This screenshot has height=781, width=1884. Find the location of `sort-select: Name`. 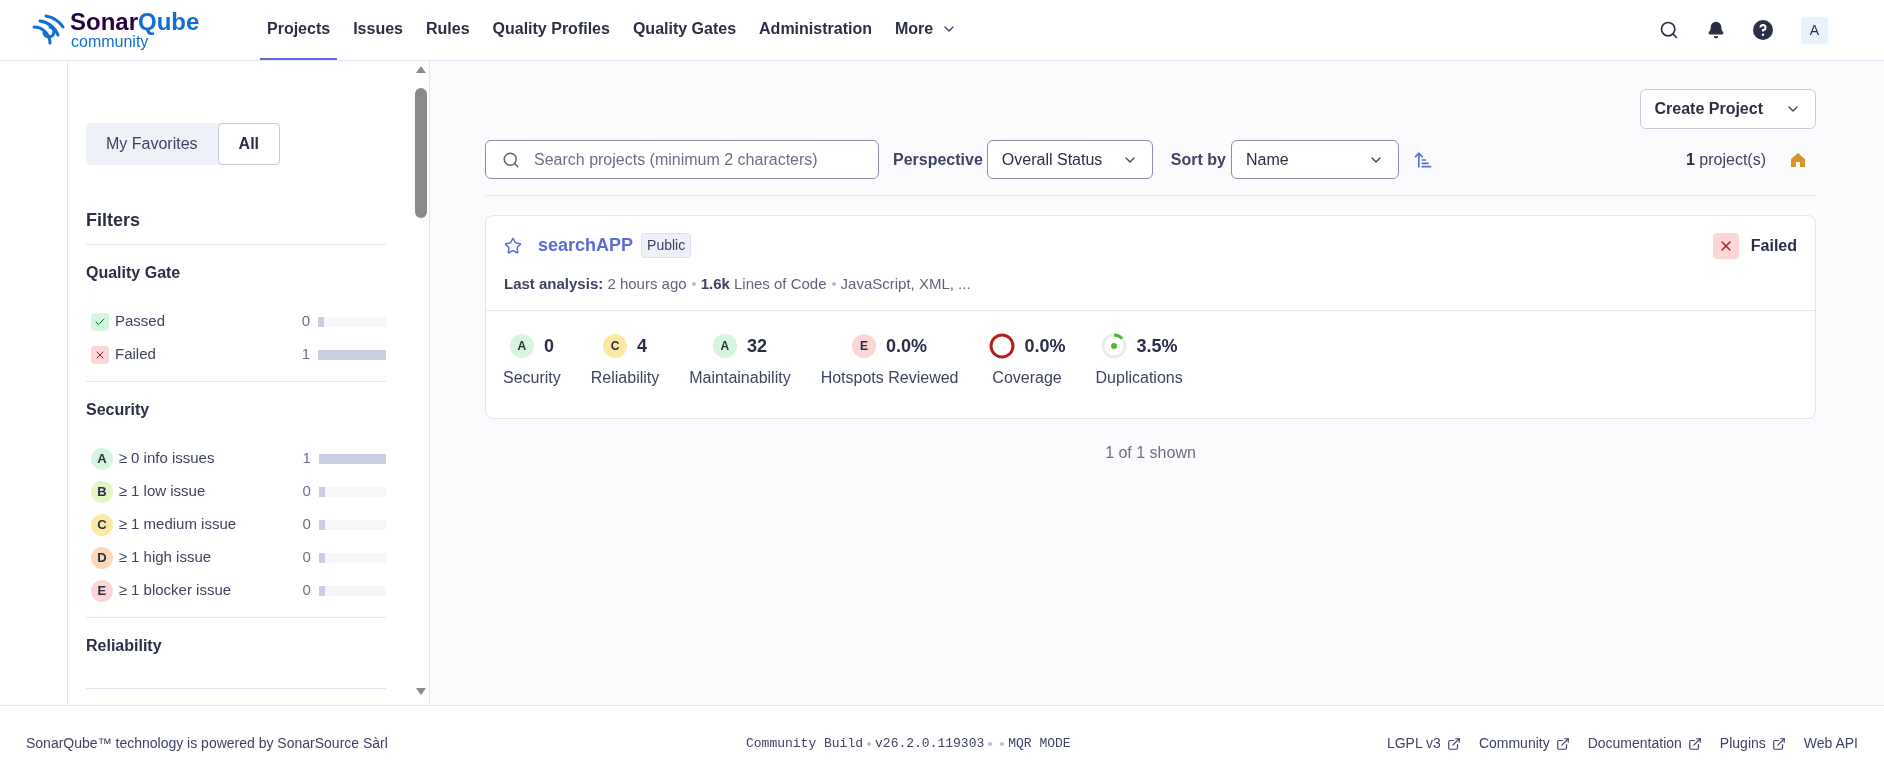

sort-select: Name is located at coordinates (1314, 159).